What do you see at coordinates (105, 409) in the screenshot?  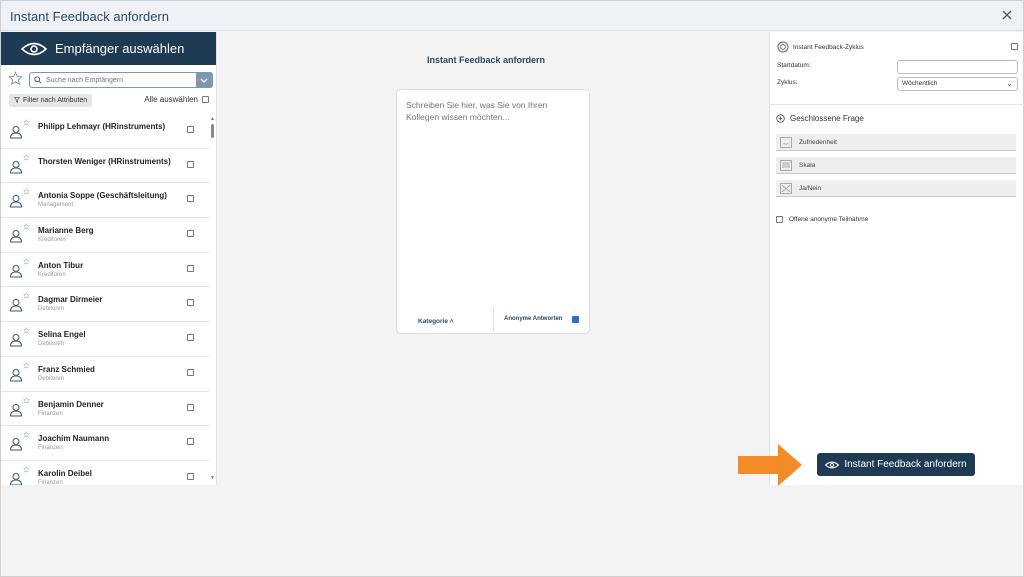 I see `recipient-row: Benjamin Denner Finanzen` at bounding box center [105, 409].